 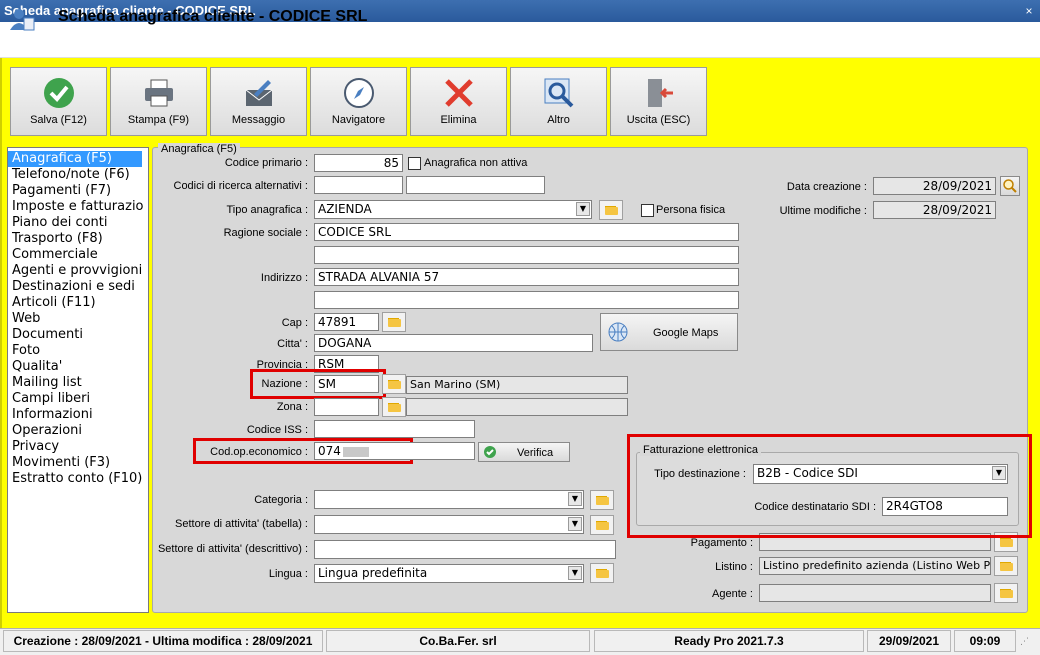 What do you see at coordinates (281, 500) in the screenshot?
I see `categoria-label: Categoria :` at bounding box center [281, 500].